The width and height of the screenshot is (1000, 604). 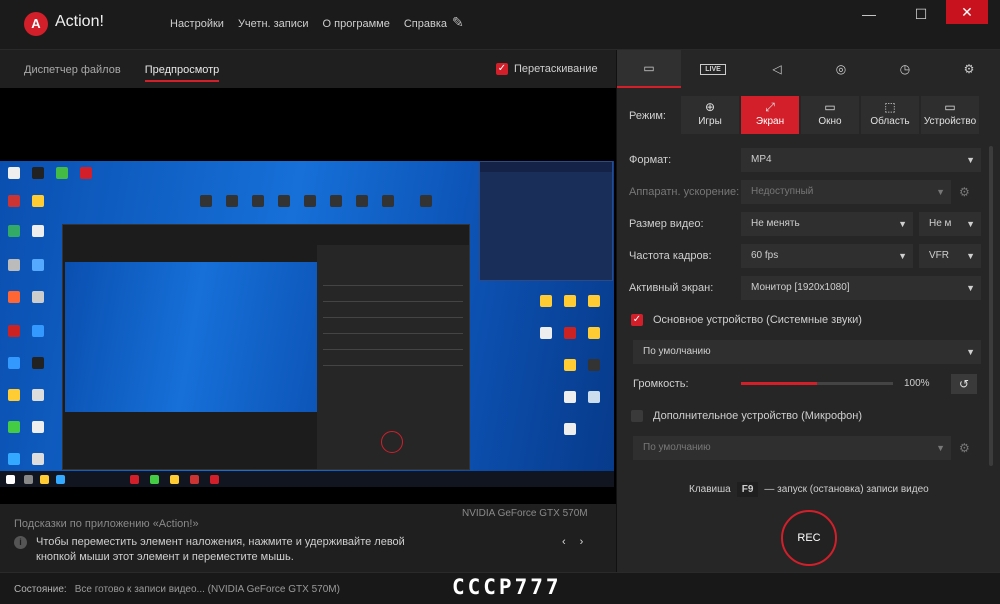 What do you see at coordinates (425, 24) in the screenshot?
I see `menu-help: Справка` at bounding box center [425, 24].